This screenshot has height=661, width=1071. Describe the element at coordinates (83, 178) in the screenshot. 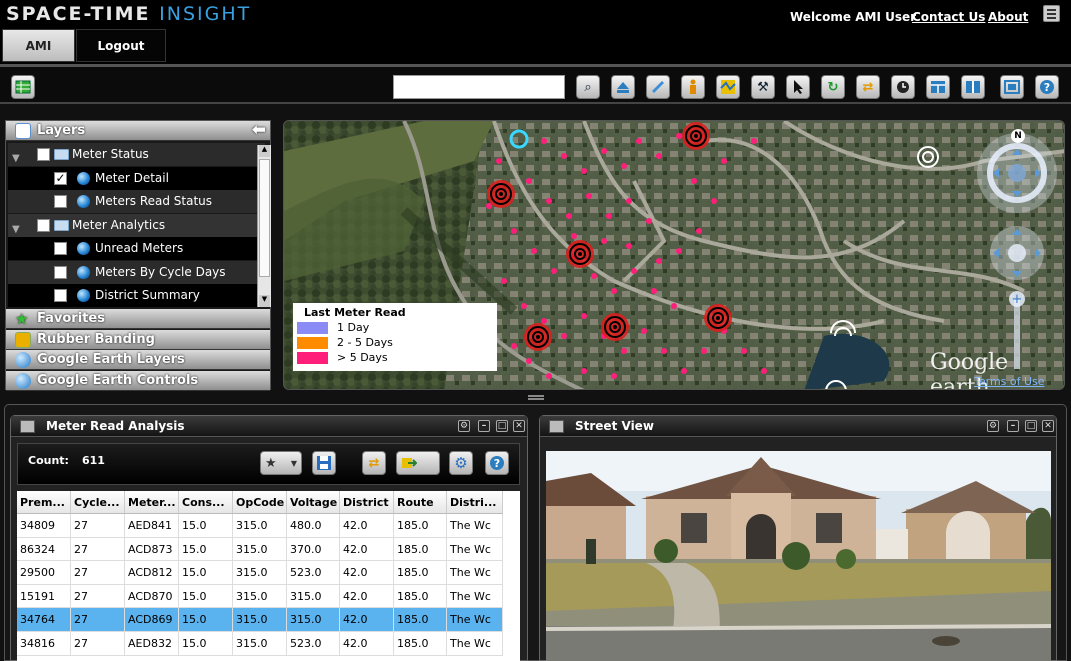

I see `globe-icon` at that location.